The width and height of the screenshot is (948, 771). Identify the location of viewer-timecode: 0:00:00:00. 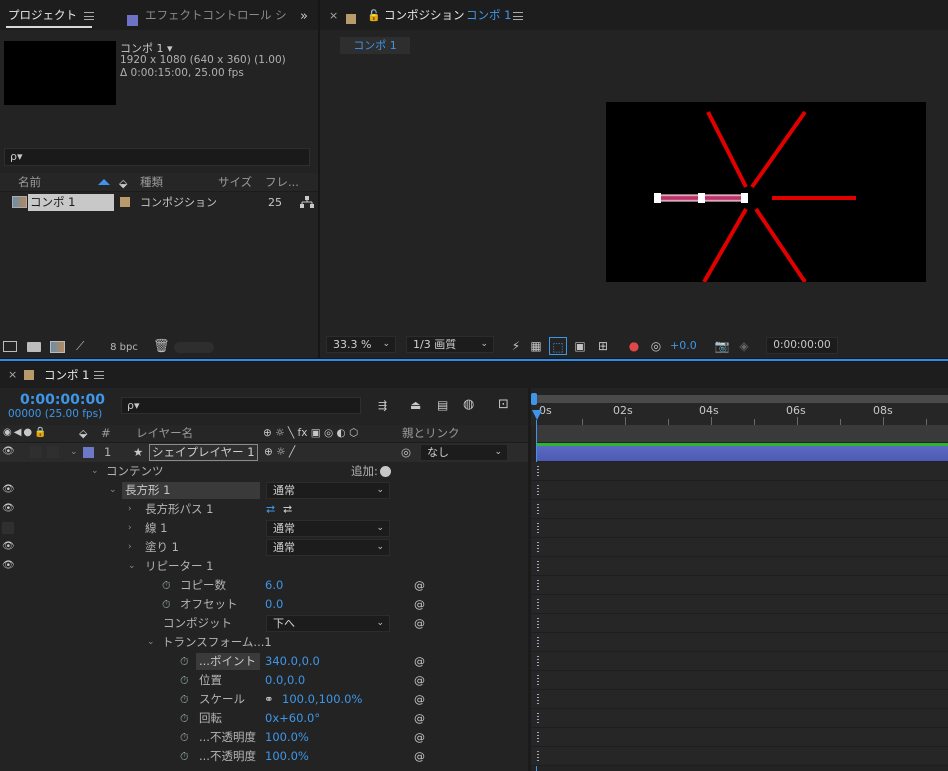
(802, 345).